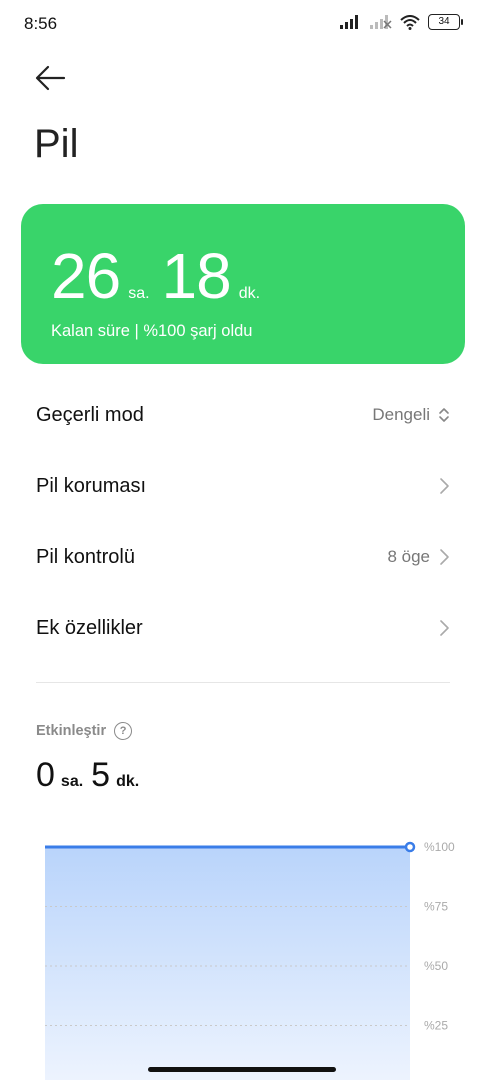  Describe the element at coordinates (408, 556) in the screenshot. I see `battery-control-count: 8 öge` at that location.